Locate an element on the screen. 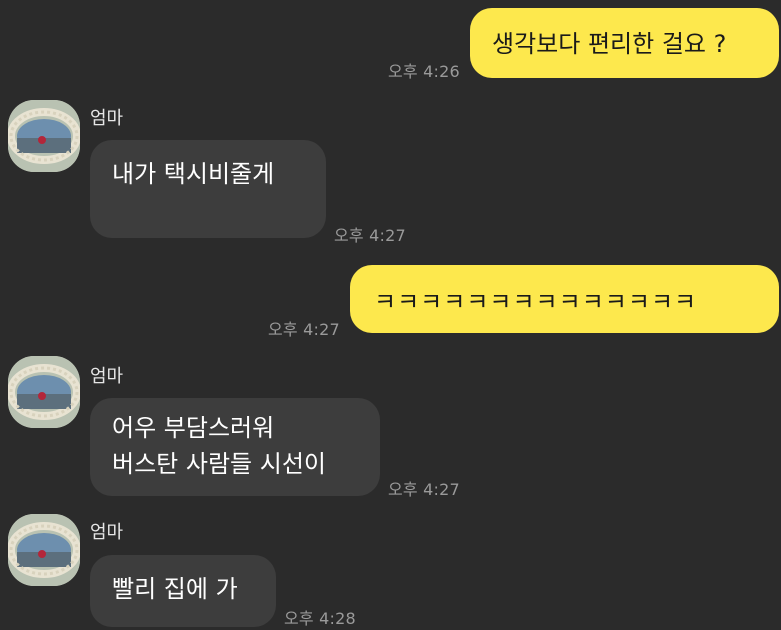 The image size is (781, 630). message-line: 어우 부담스러워 is located at coordinates (193, 428).